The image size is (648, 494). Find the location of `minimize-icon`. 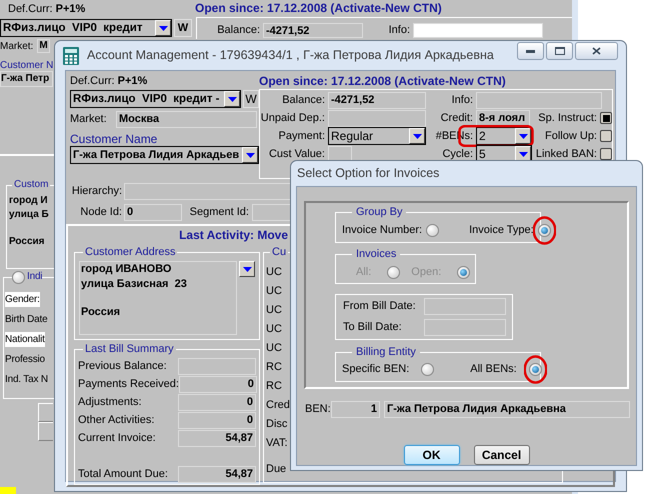

minimize-icon is located at coordinates (530, 51).